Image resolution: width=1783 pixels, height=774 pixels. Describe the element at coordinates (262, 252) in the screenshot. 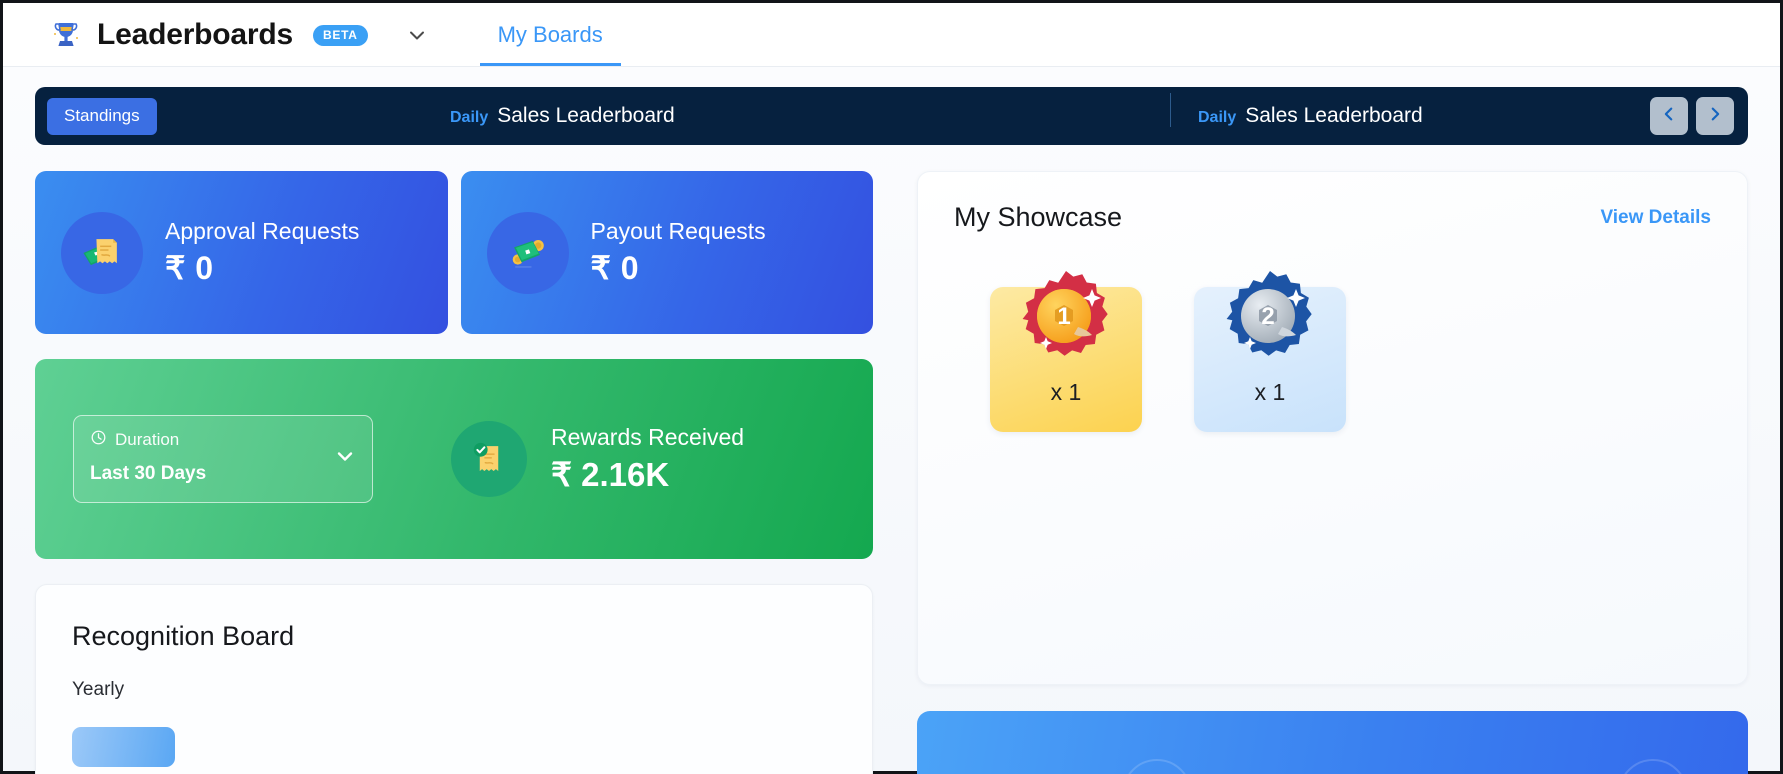

I see `approval-requests-text: Approval Requests ₹ 0` at that location.